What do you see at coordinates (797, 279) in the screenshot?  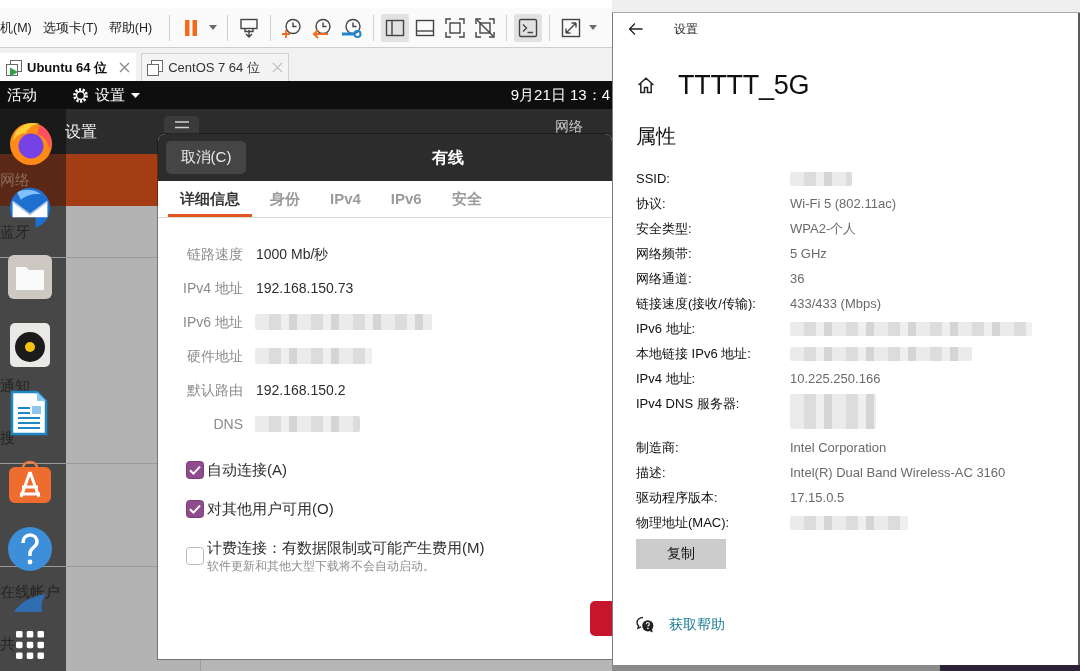 I see `property-value: 36` at bounding box center [797, 279].